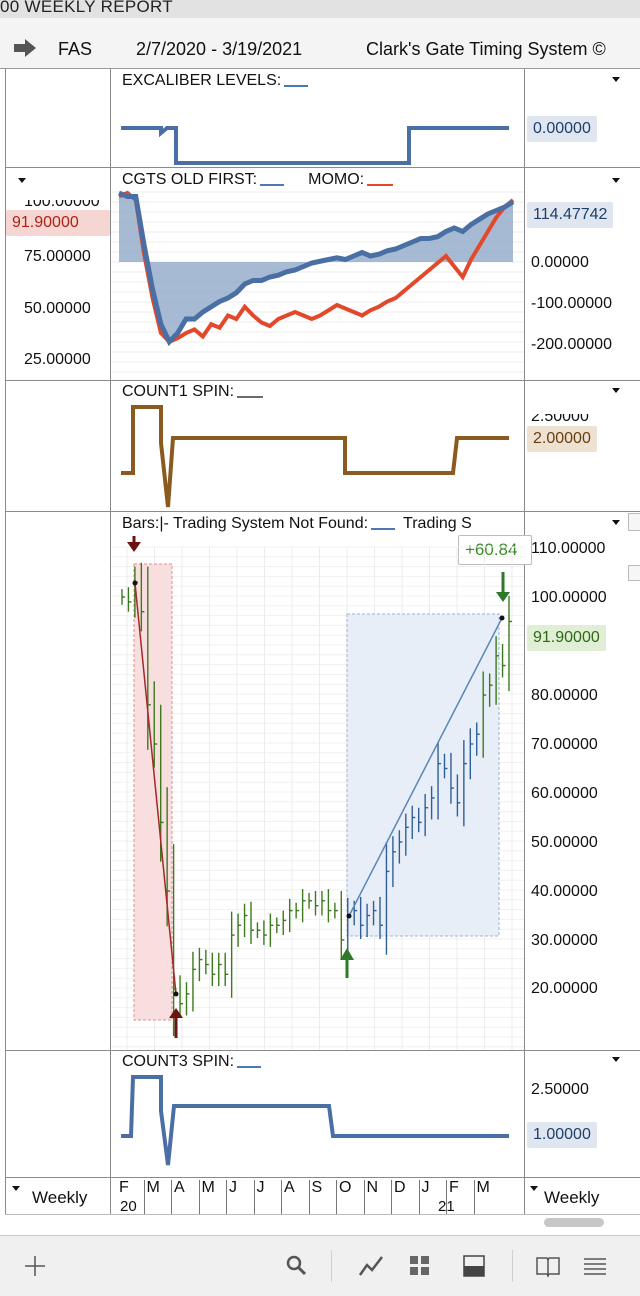  Describe the element at coordinates (347, 963) in the screenshot. I see `buy-arrow-green-icon` at that location.